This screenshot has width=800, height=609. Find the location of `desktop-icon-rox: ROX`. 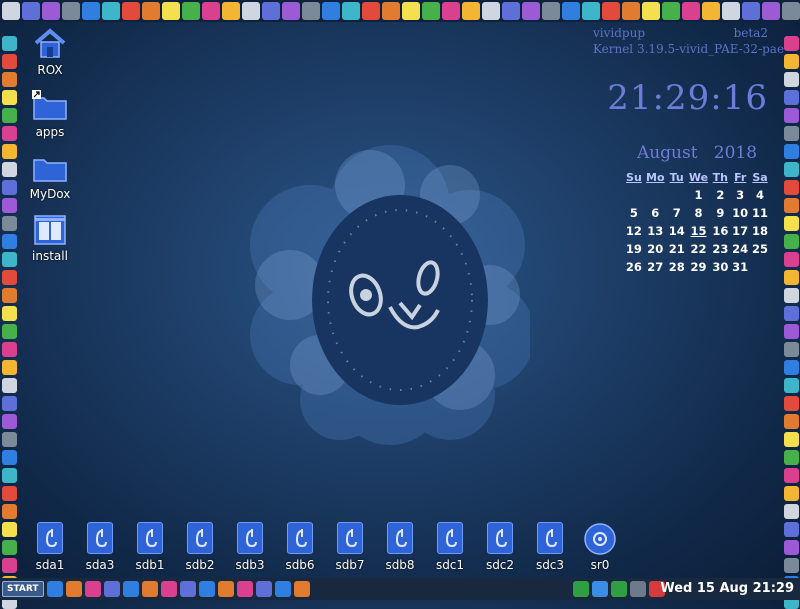

desktop-icon-rox: ROX is located at coordinates (50, 52).